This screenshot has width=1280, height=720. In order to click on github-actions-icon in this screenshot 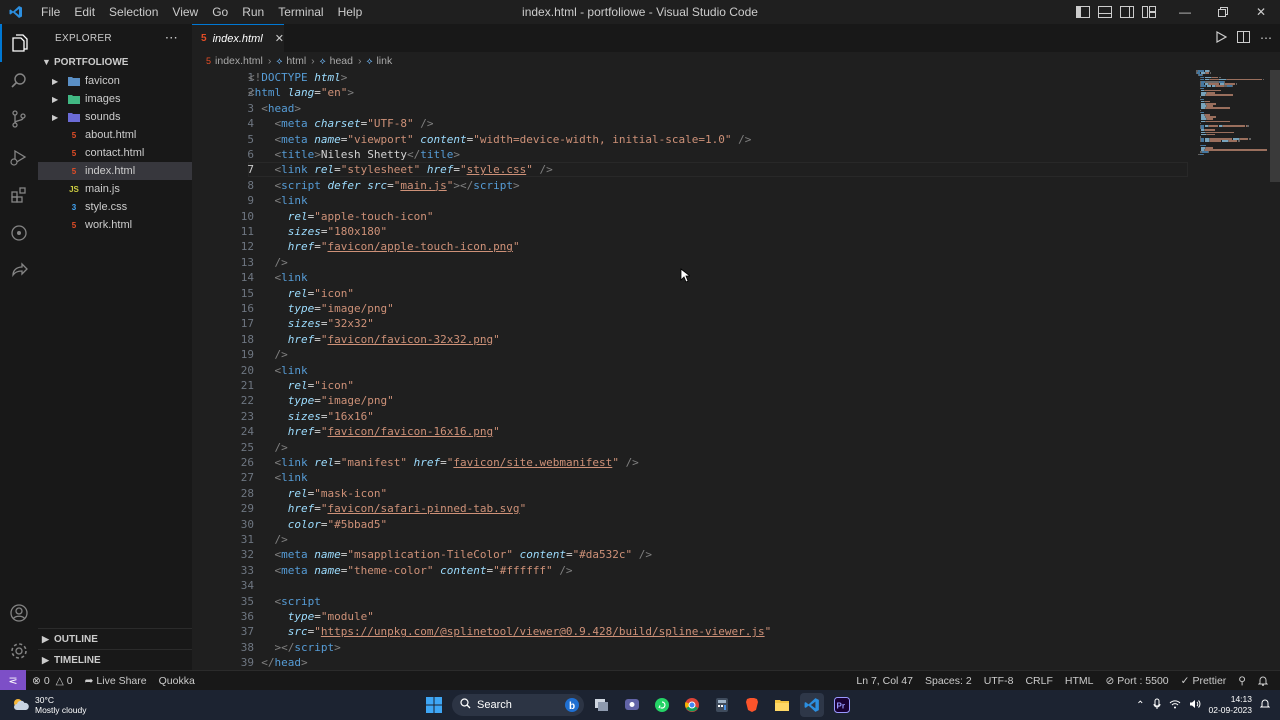, I will do `click(19, 233)`.